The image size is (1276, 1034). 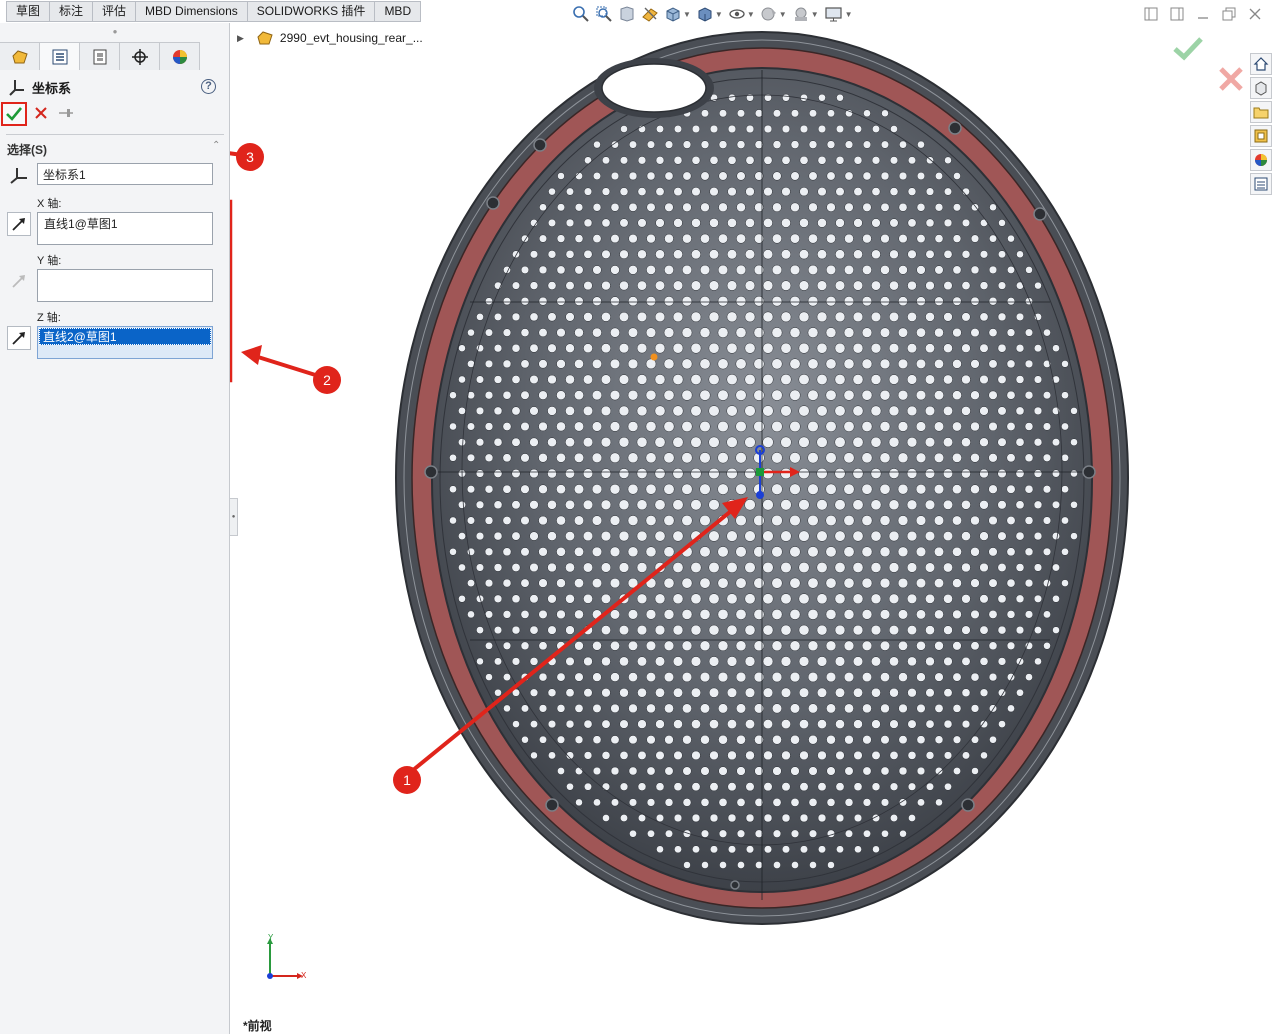 I want to click on ok-button, so click(x=14, y=114).